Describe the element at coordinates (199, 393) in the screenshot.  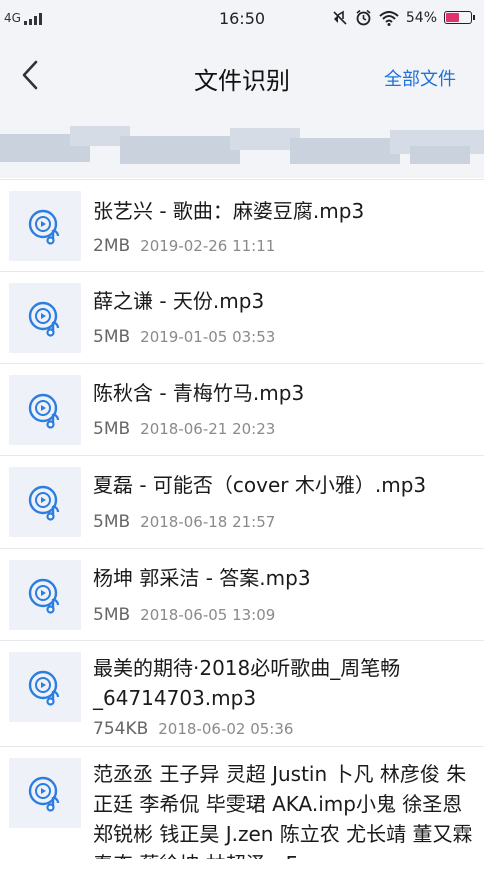
I see `file-name: 陈秋含 - 青梅竹马.mp3` at that location.